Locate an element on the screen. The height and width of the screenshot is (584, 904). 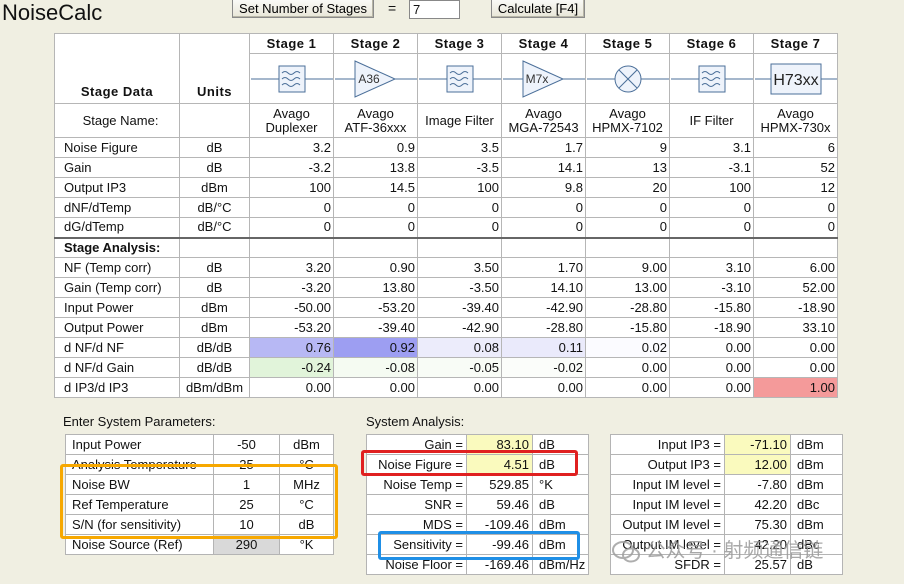
cell-value: -3.2 is located at coordinates (291, 167).